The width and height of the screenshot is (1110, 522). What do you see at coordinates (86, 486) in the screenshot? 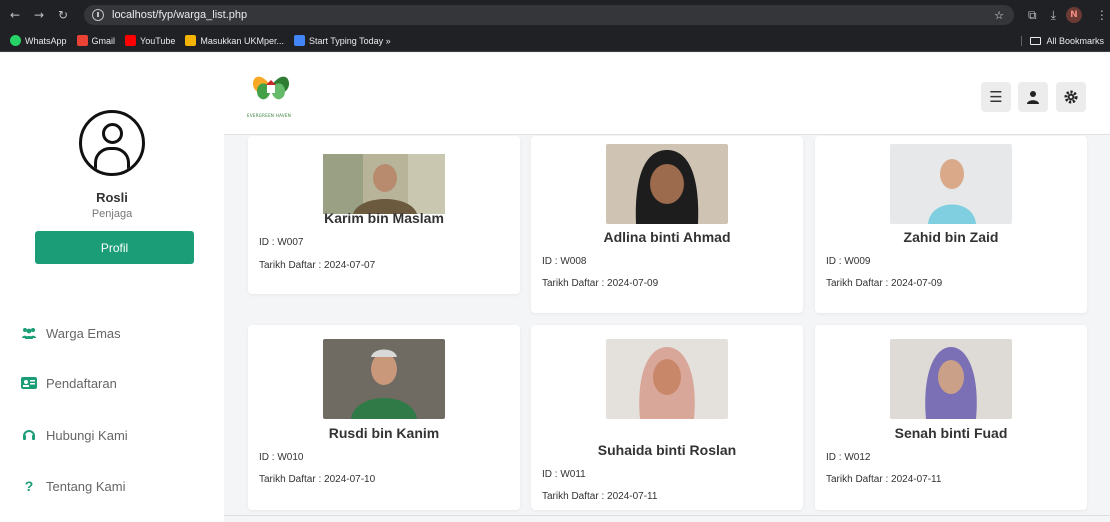
I see `sidebar-item-label: Tentang Kami` at bounding box center [86, 486].